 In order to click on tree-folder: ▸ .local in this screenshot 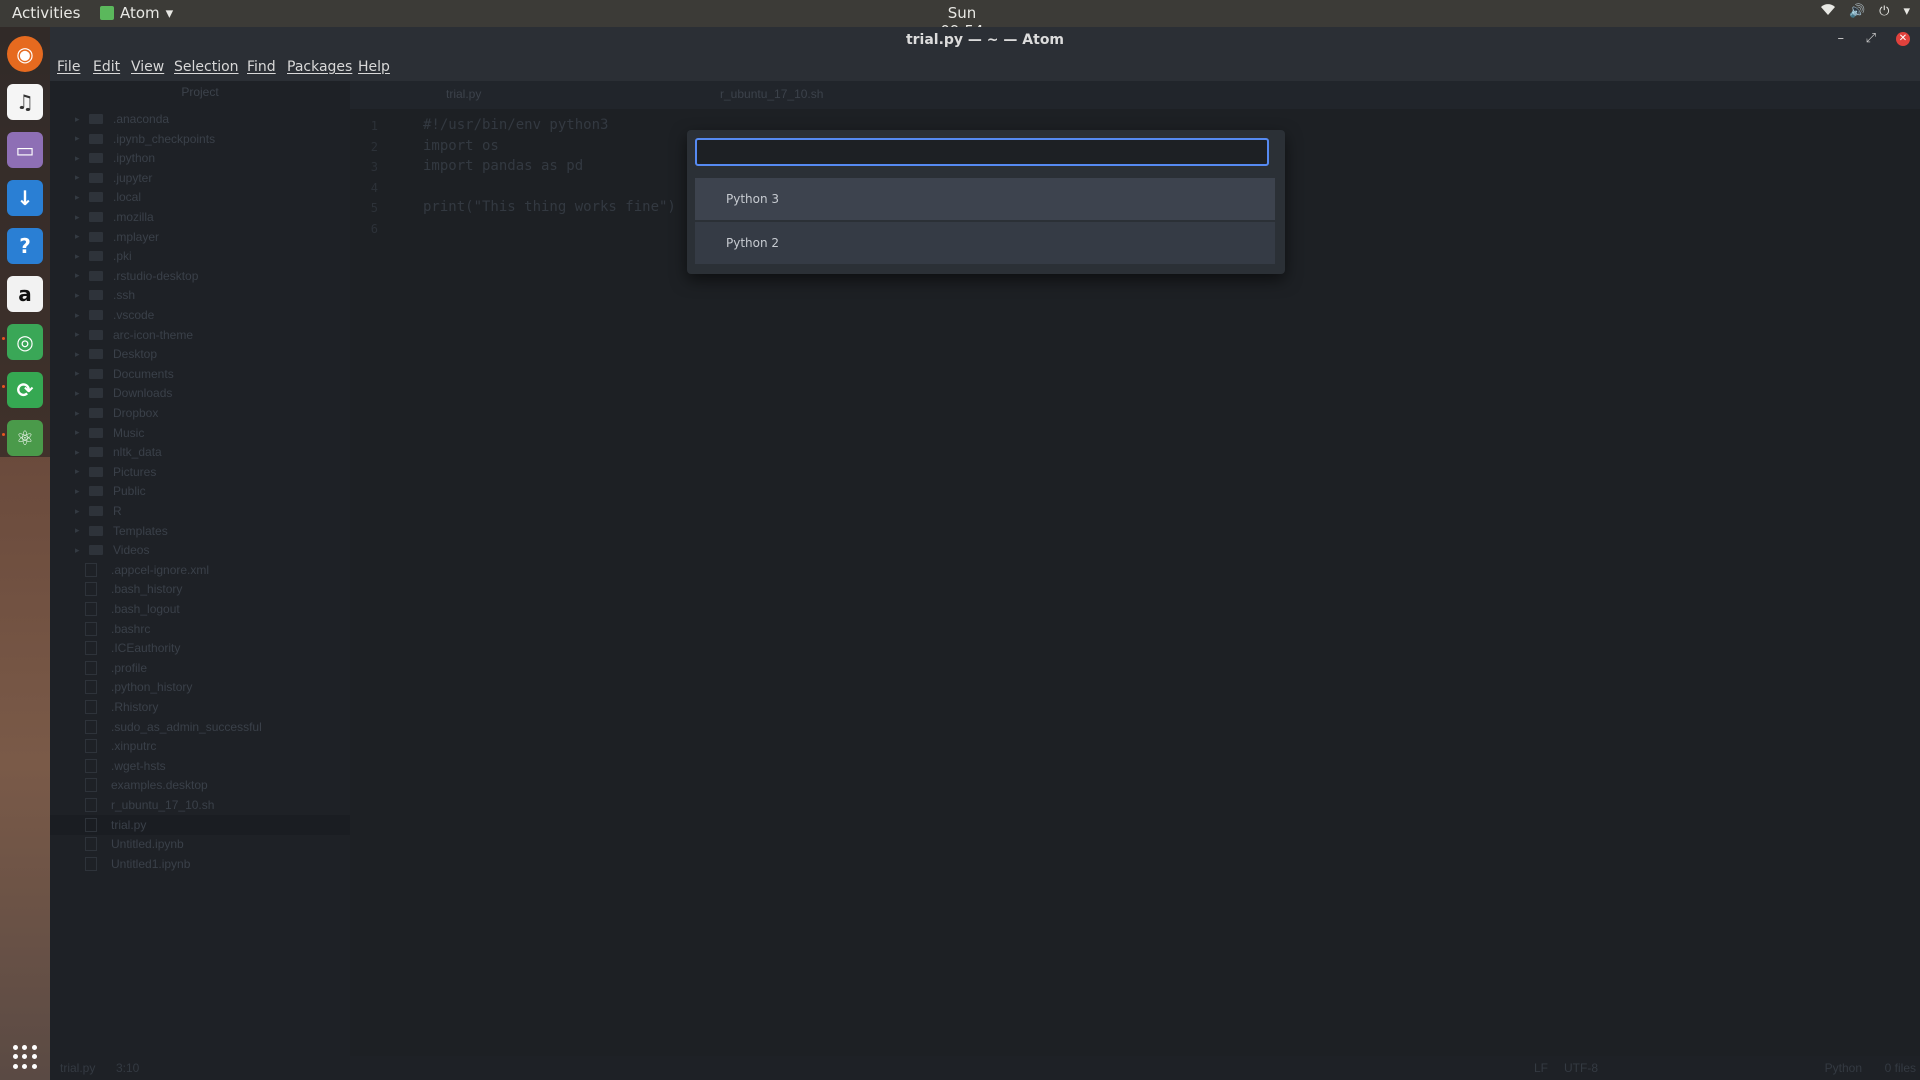, I will do `click(108, 197)`.